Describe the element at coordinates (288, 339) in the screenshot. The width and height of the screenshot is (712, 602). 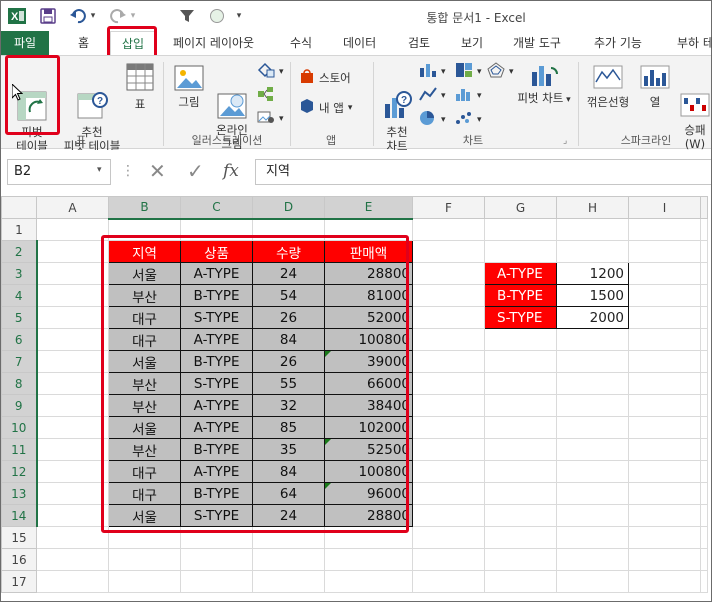
I see `cell-d6: 84` at that location.